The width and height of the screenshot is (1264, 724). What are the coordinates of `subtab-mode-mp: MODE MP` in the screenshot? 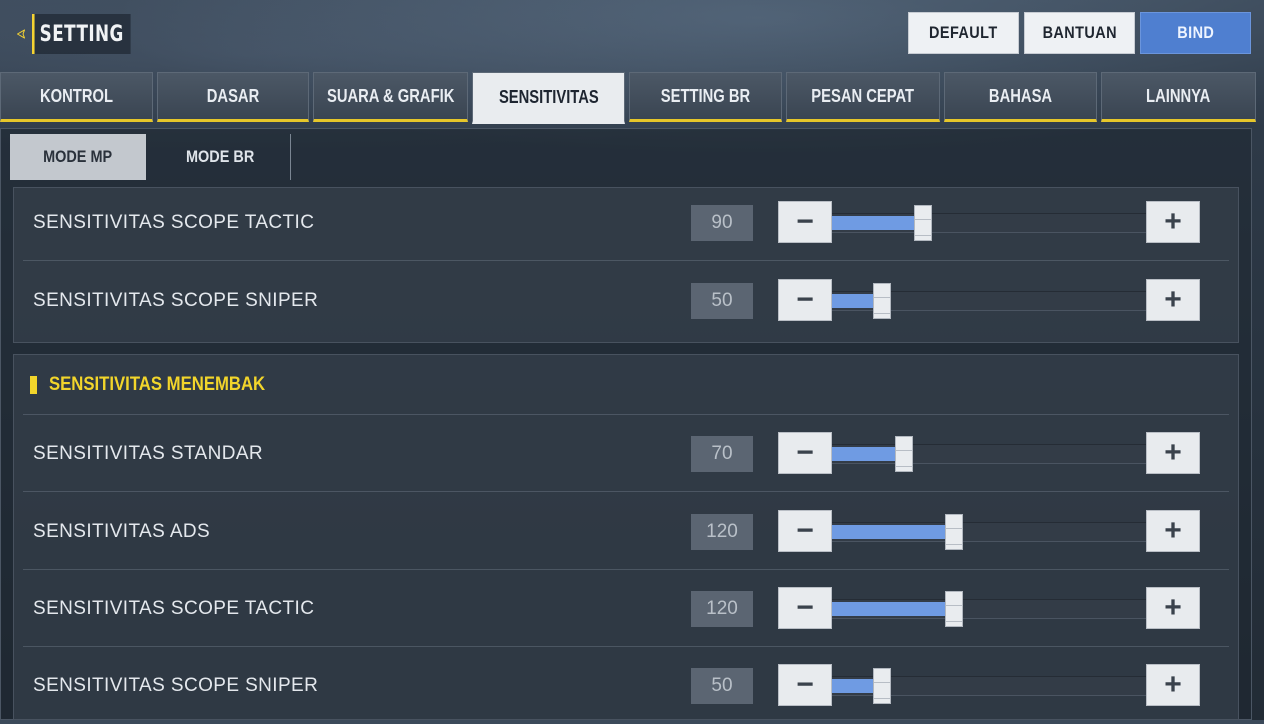 It's located at (78, 157).